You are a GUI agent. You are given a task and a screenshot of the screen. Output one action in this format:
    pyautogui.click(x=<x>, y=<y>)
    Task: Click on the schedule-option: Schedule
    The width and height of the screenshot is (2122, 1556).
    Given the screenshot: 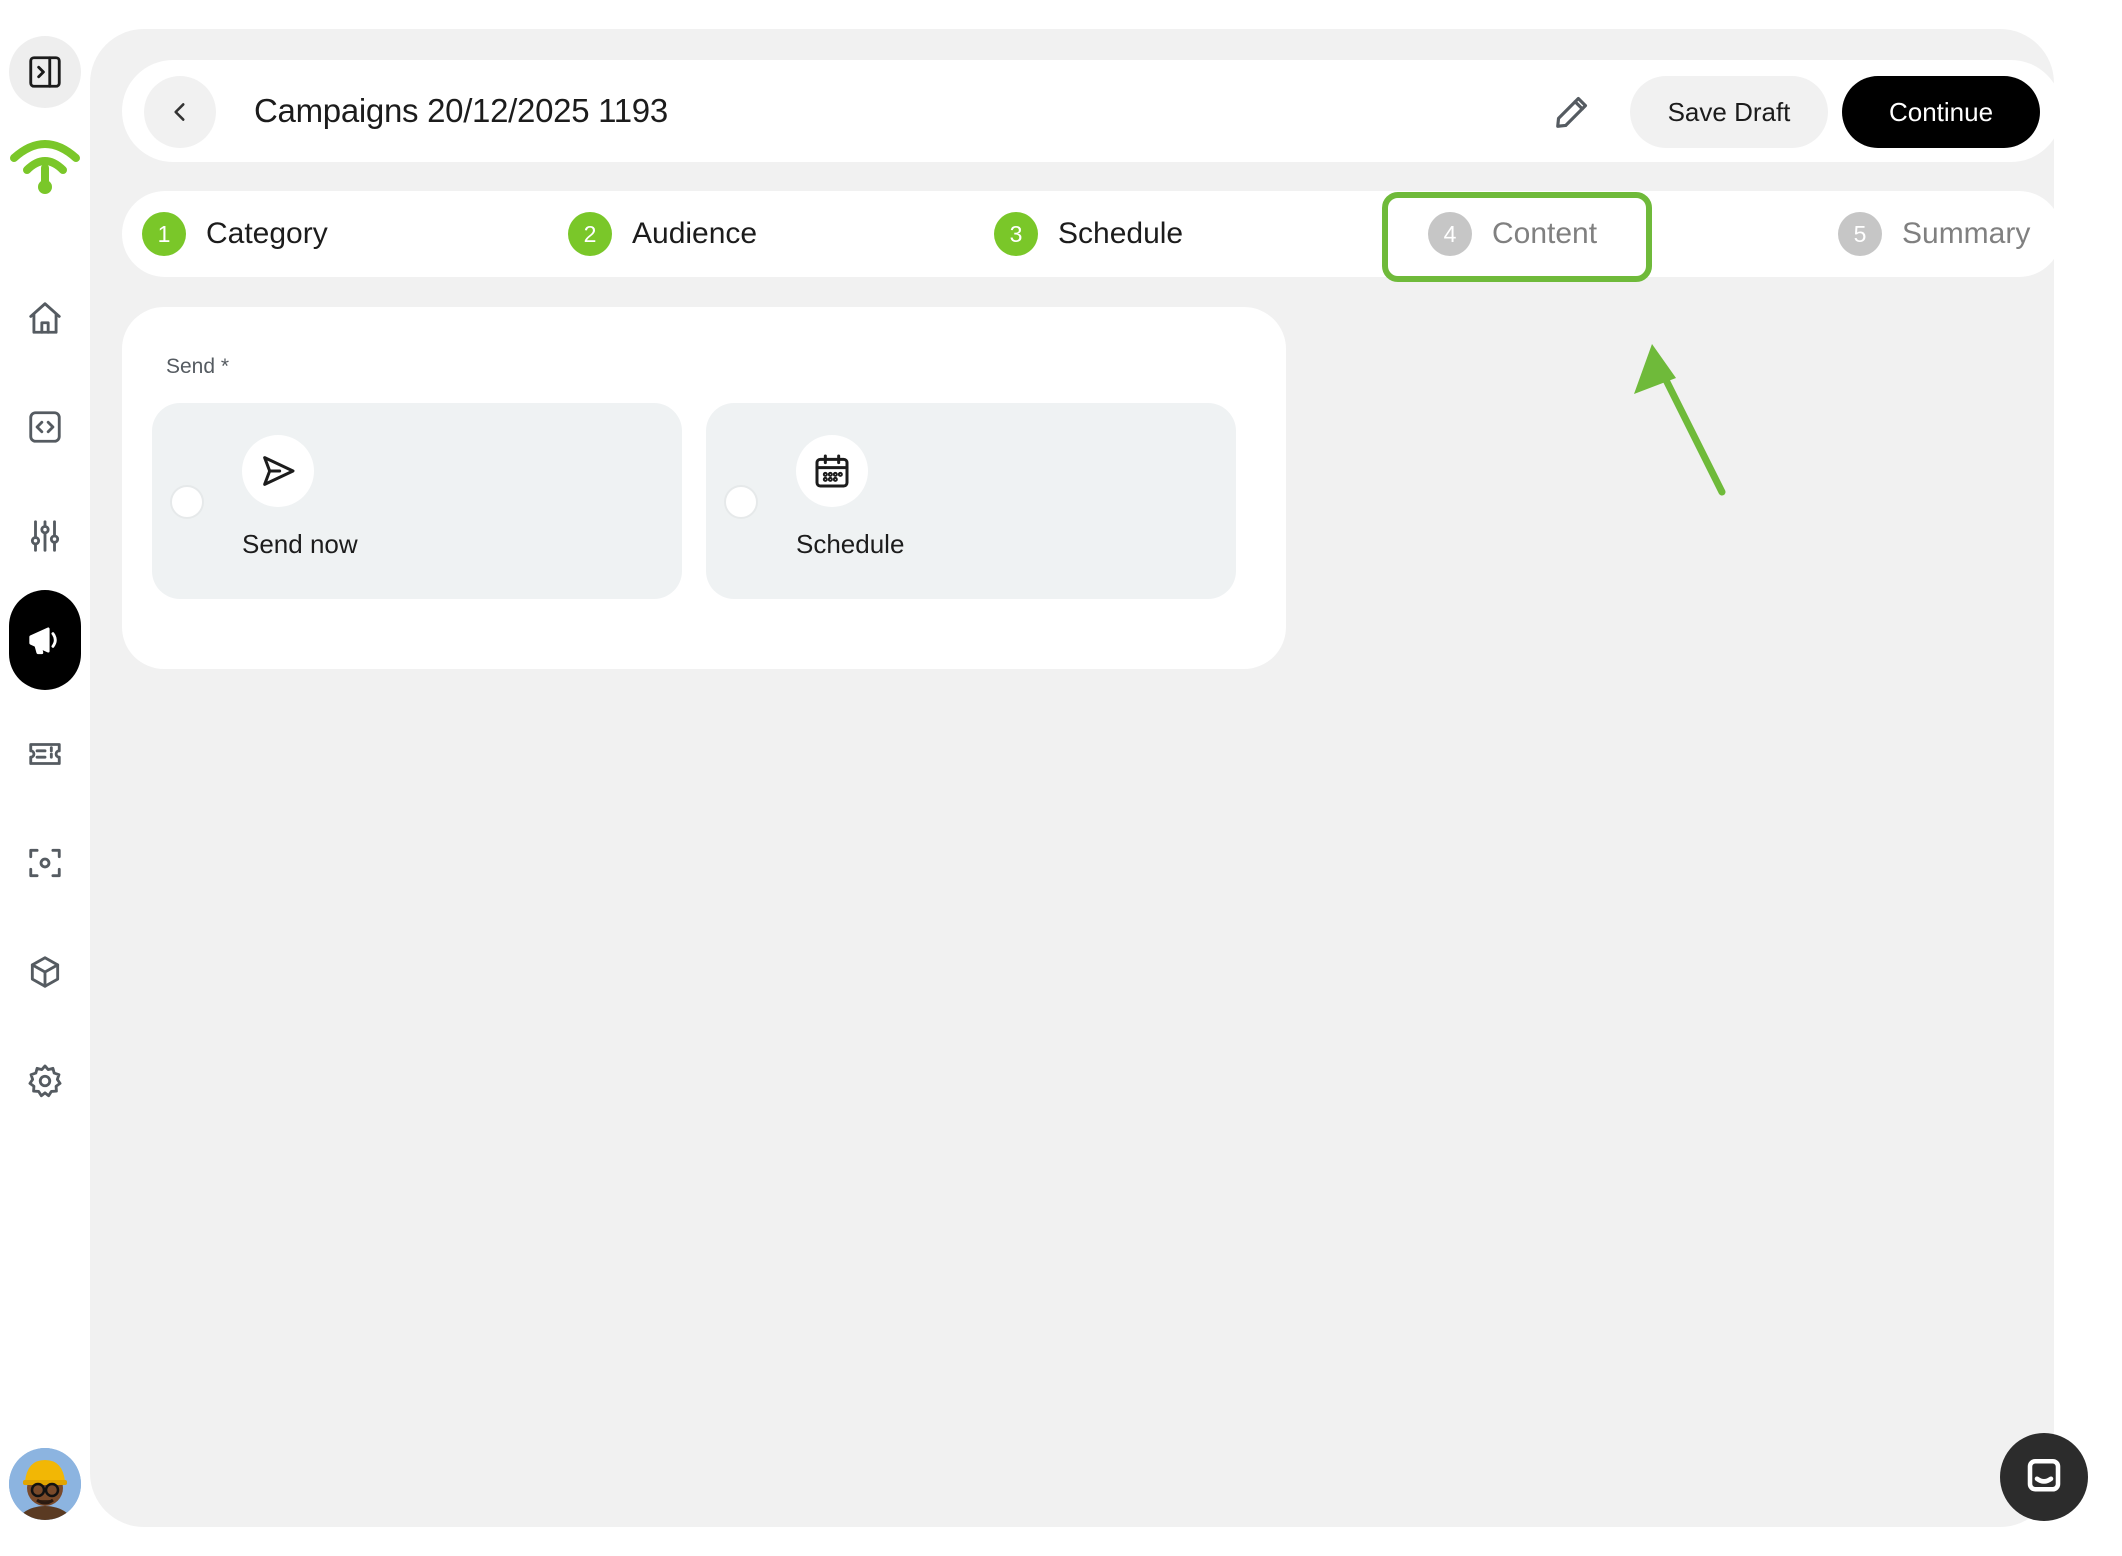 What is the action you would take?
    pyautogui.click(x=971, y=501)
    